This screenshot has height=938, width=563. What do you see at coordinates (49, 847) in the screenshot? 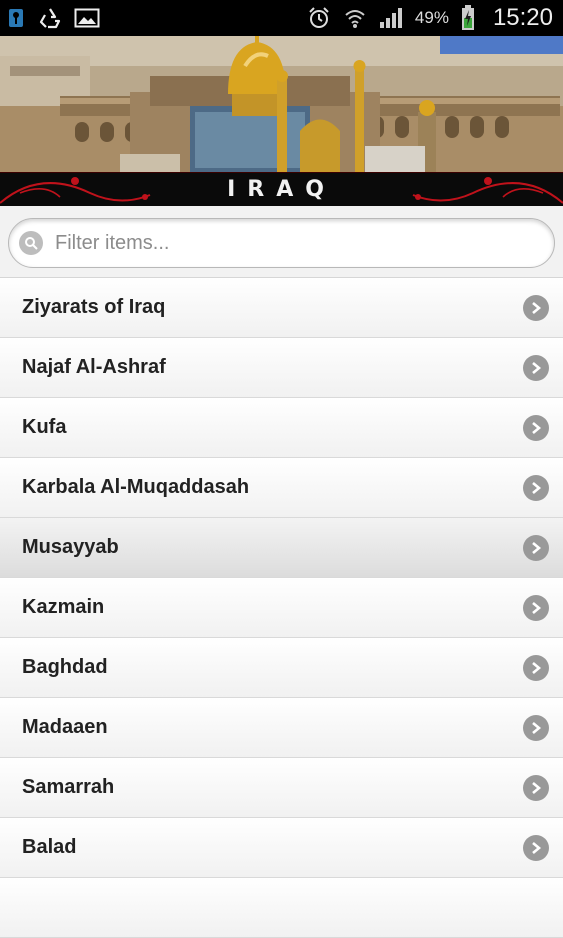
I see `list-item-label: Balad` at bounding box center [49, 847].